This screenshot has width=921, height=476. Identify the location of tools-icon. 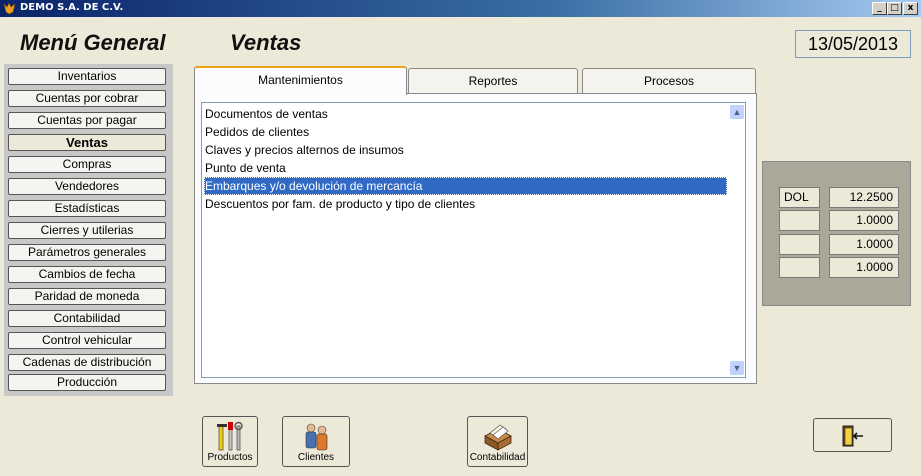
(230, 436).